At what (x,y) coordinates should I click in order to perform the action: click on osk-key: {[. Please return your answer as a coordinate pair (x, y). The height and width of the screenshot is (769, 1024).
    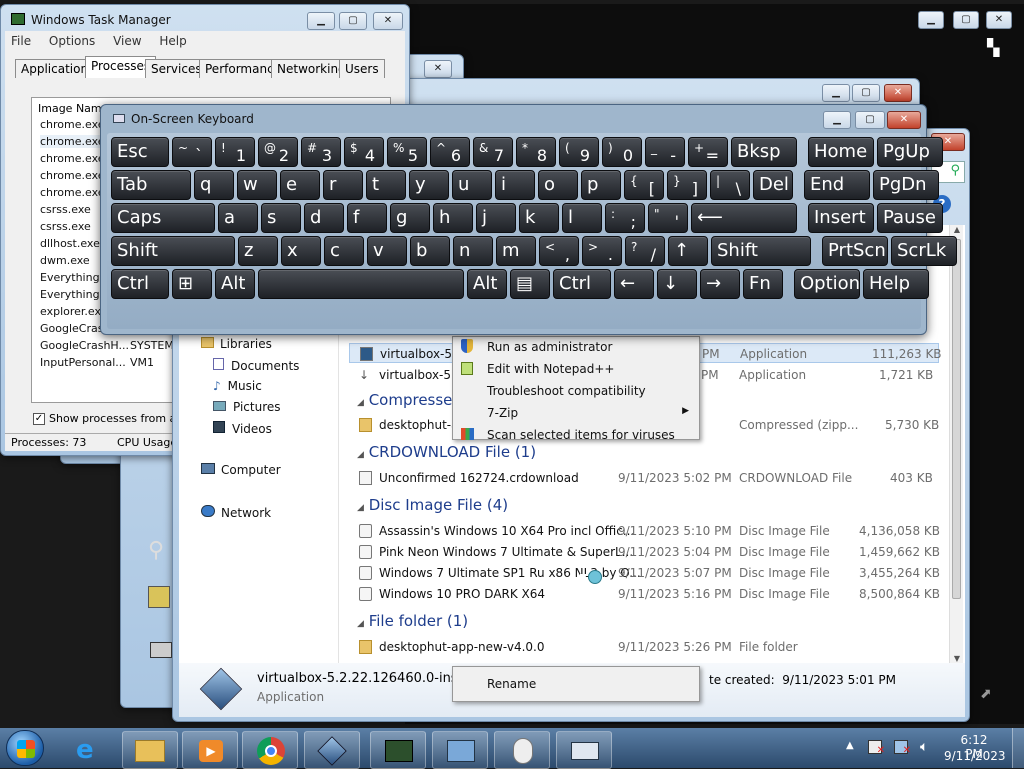
    Looking at the image, I should click on (644, 185).